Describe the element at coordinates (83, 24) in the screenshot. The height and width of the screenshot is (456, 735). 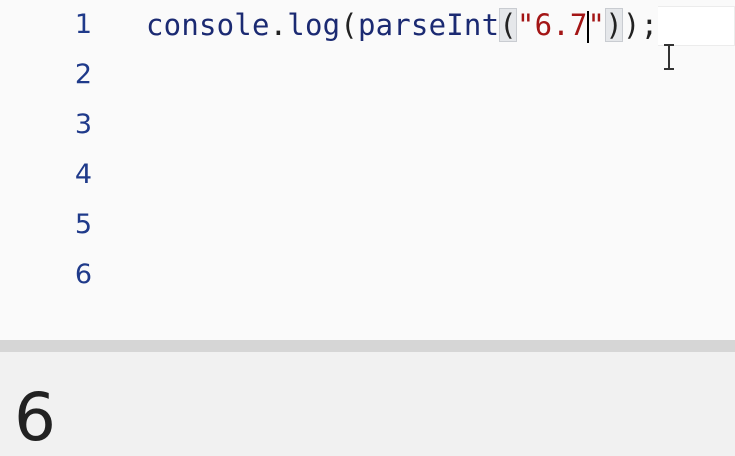
I see `line-number-1: 1` at that location.